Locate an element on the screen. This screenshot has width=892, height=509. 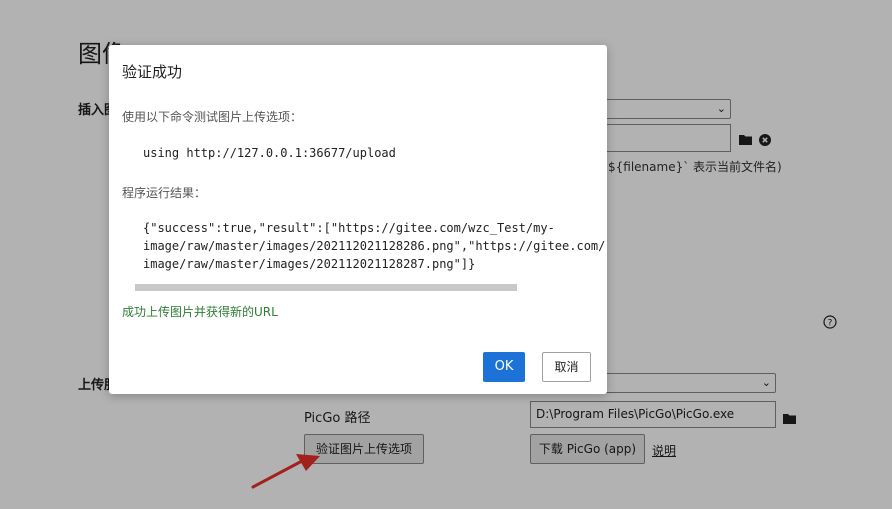
dialog-title: 验证成功 is located at coordinates (152, 72).